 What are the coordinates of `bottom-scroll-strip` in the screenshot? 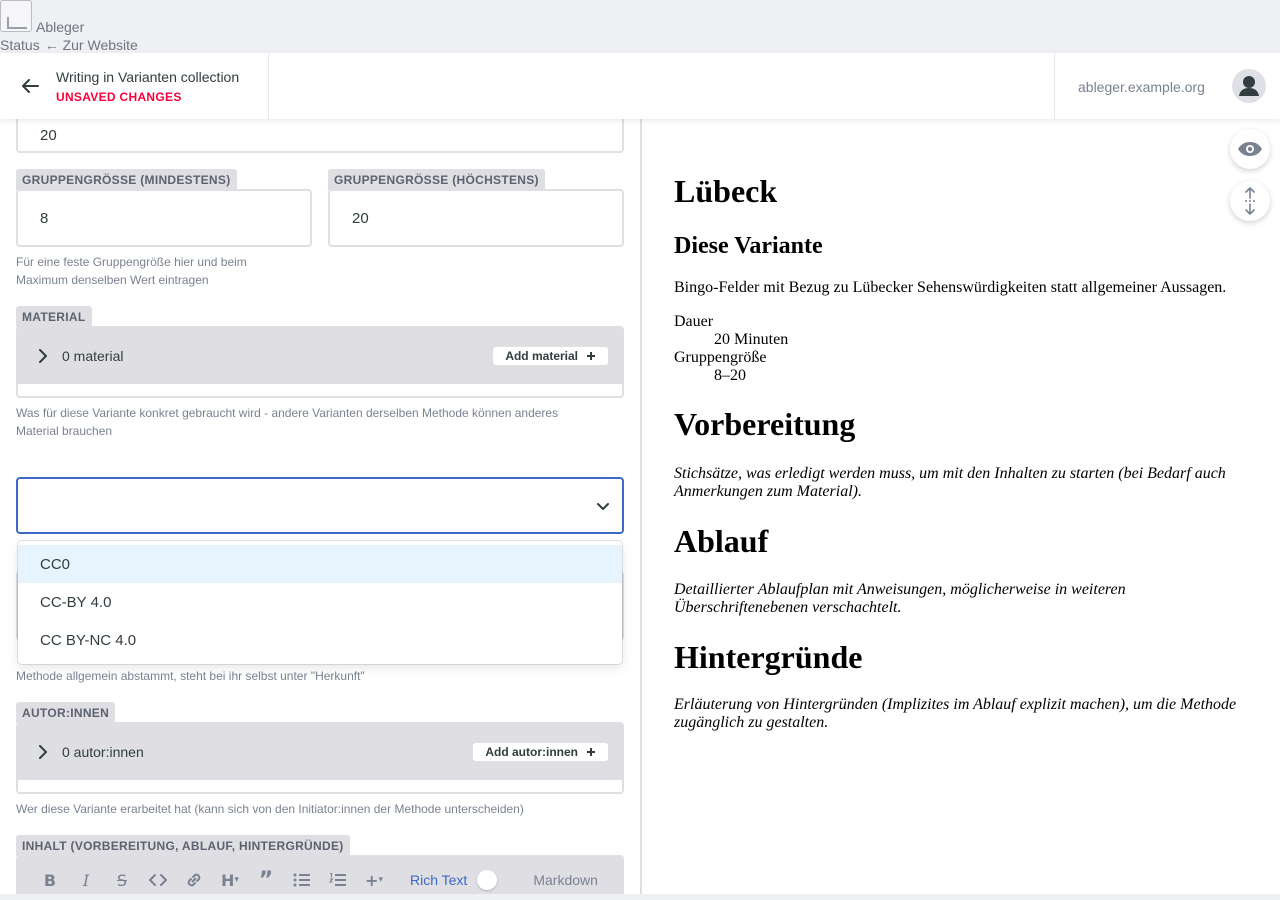 It's located at (640, 897).